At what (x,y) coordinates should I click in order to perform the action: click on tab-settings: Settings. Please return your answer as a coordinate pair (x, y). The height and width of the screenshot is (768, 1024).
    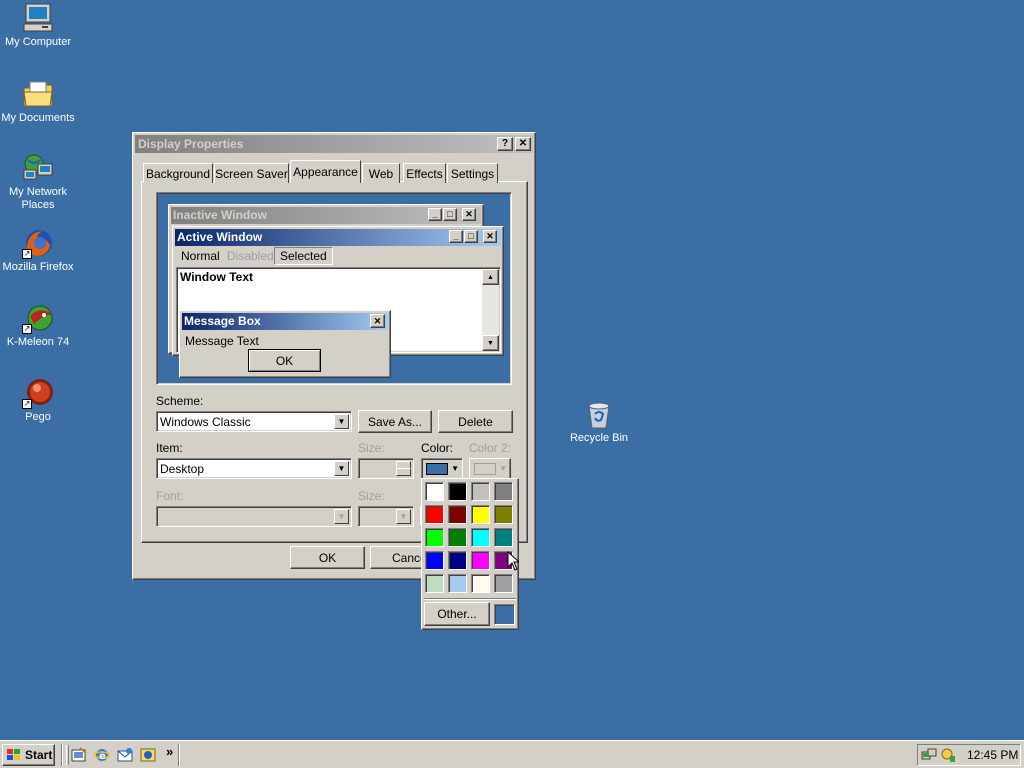
    Looking at the image, I should click on (472, 173).